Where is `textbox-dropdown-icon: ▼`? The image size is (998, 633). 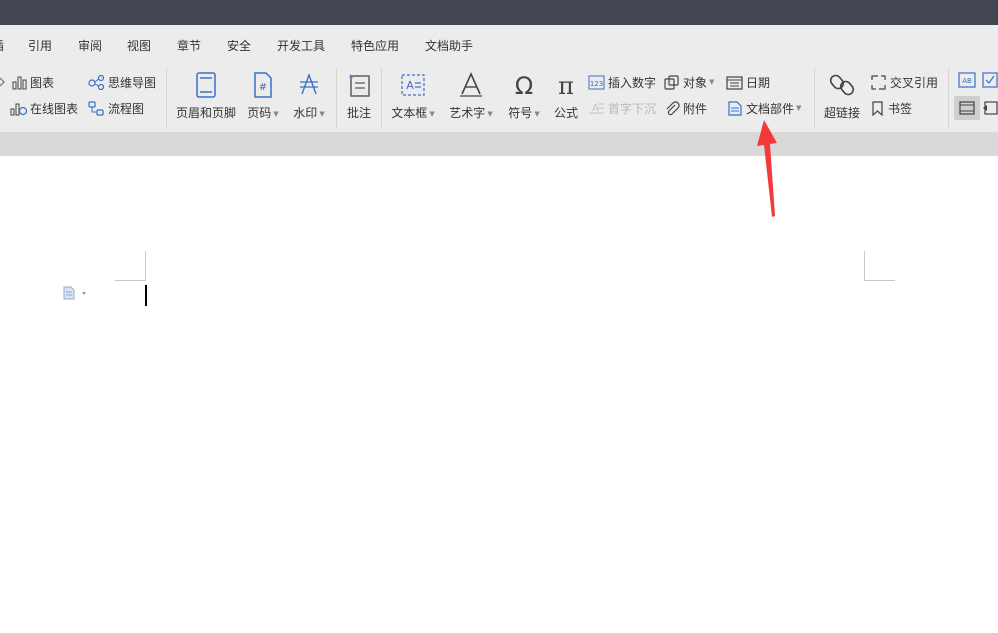
textbox-dropdown-icon: ▼ is located at coordinates (431, 114).